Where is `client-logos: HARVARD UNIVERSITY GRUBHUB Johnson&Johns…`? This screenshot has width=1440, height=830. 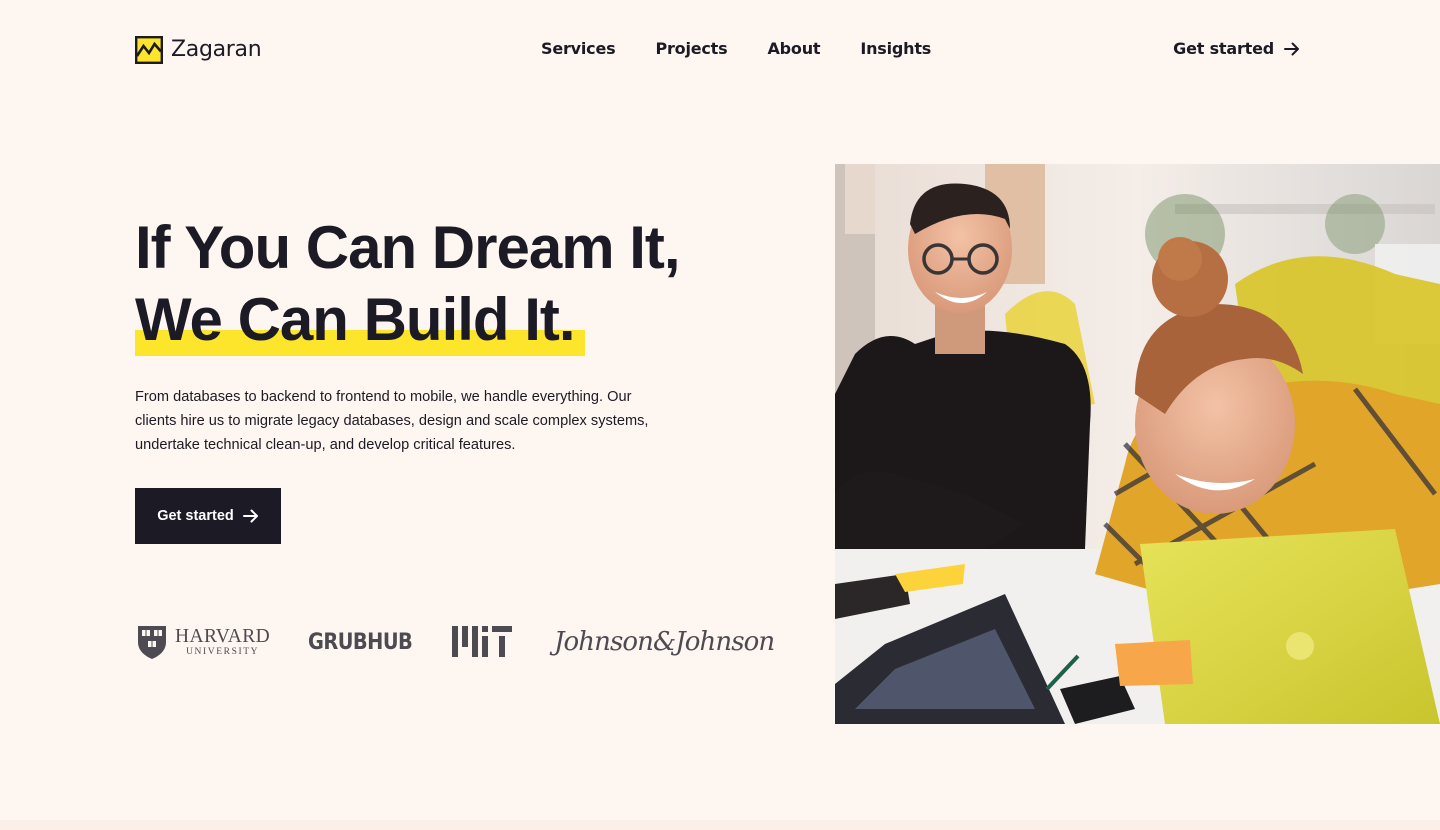
client-logos: HARVARD UNIVERSITY GRUBHUB Johnson&Johns… is located at coordinates (455, 642).